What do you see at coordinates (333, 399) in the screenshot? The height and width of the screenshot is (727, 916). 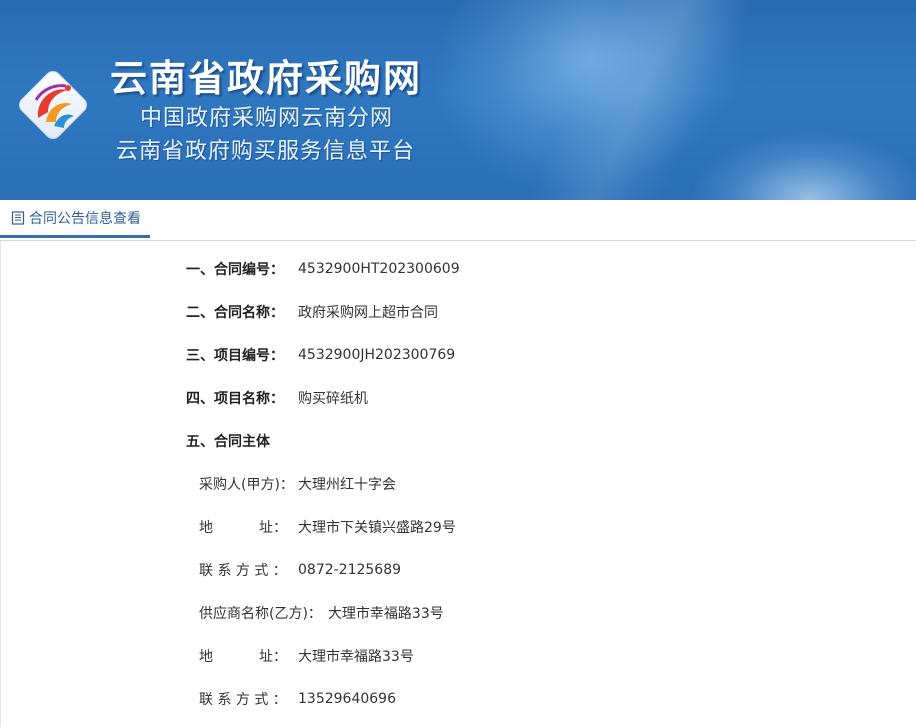 I see `field-value: 购买碎纸机` at bounding box center [333, 399].